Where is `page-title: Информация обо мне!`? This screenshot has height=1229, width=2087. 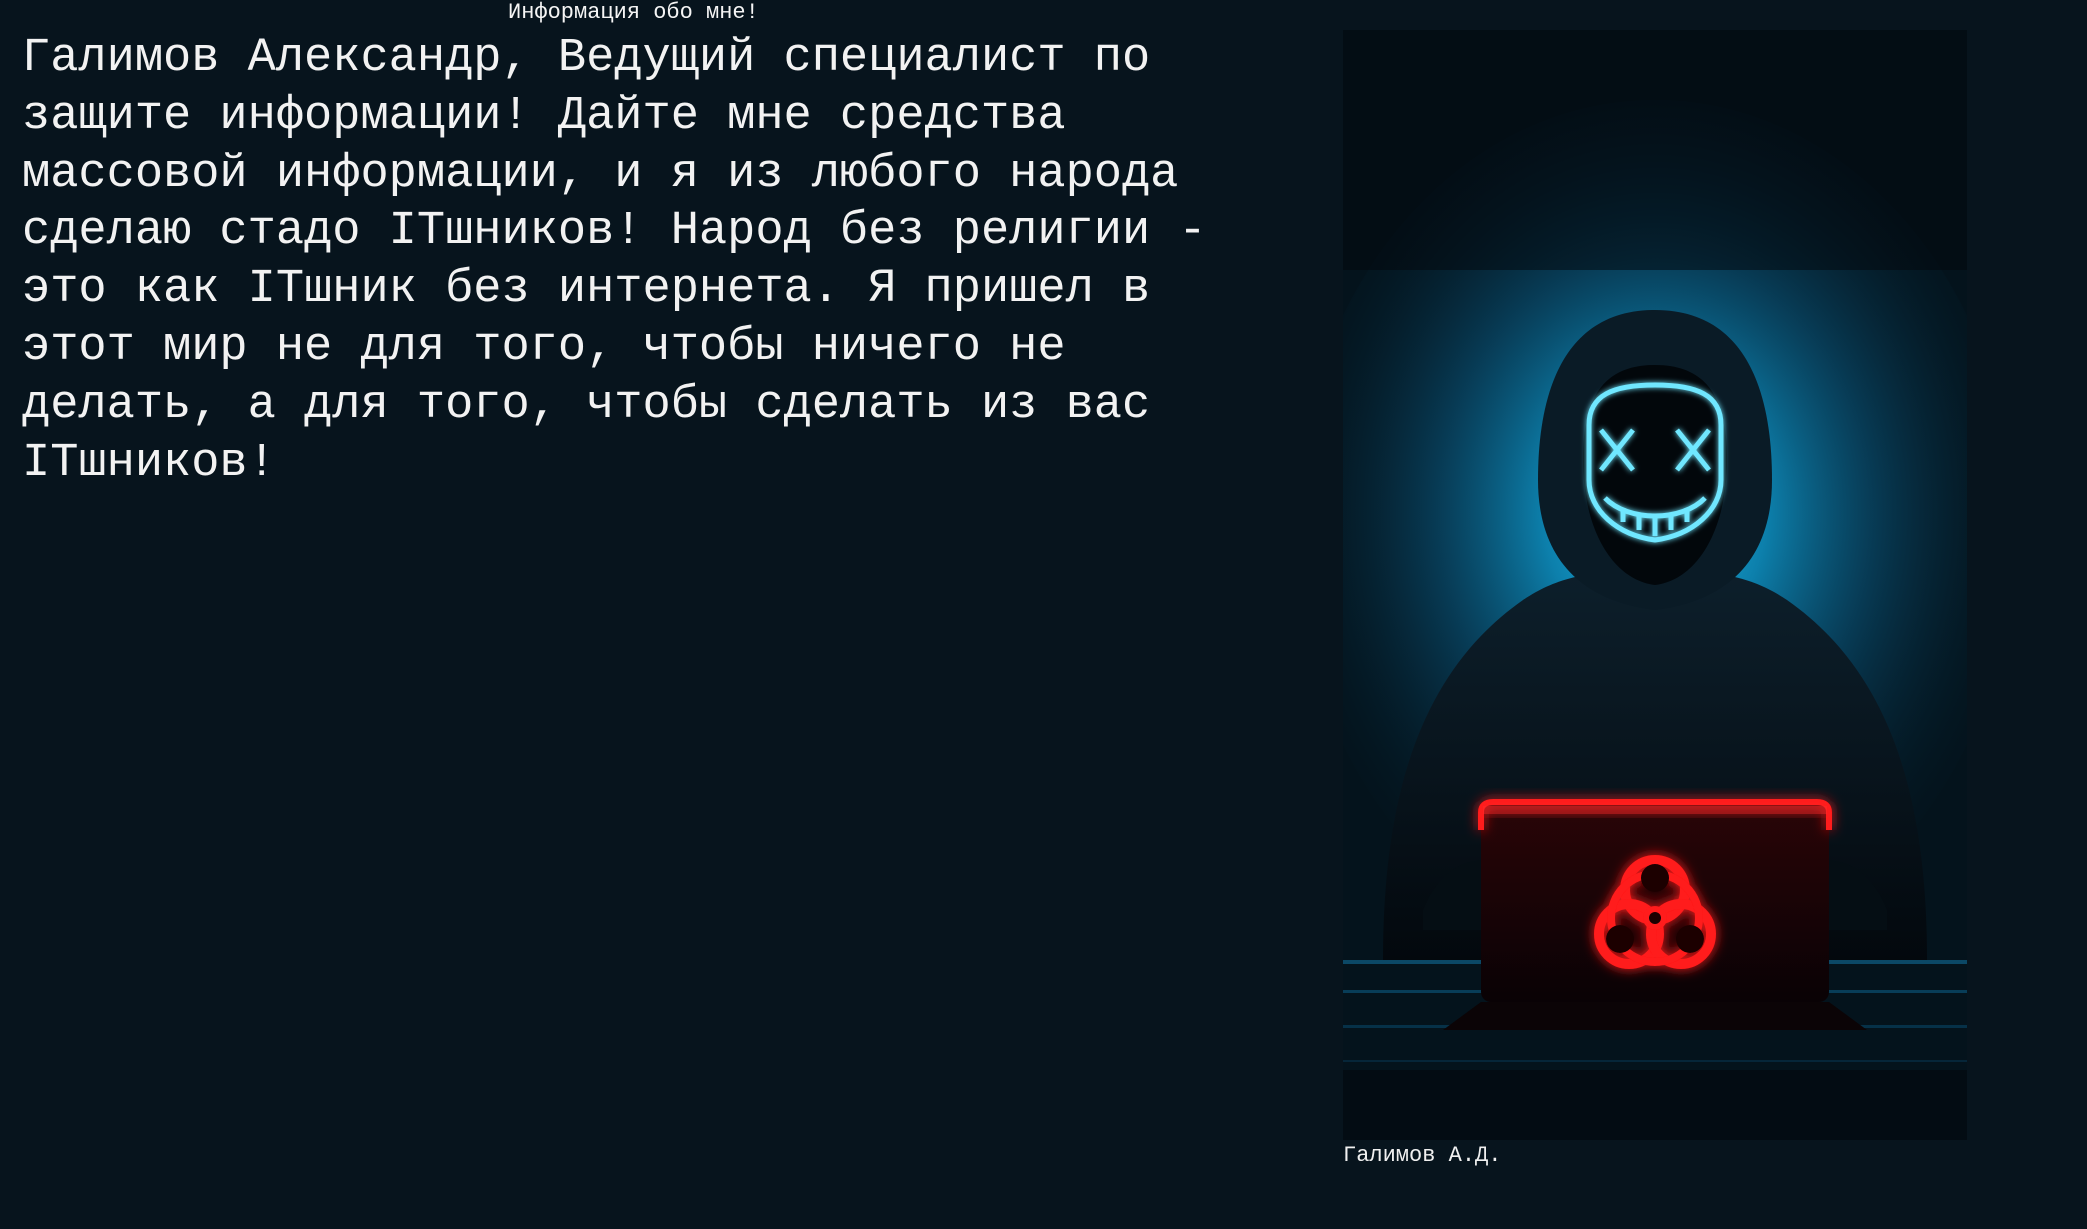 page-title: Информация обо мне! is located at coordinates (633, 12).